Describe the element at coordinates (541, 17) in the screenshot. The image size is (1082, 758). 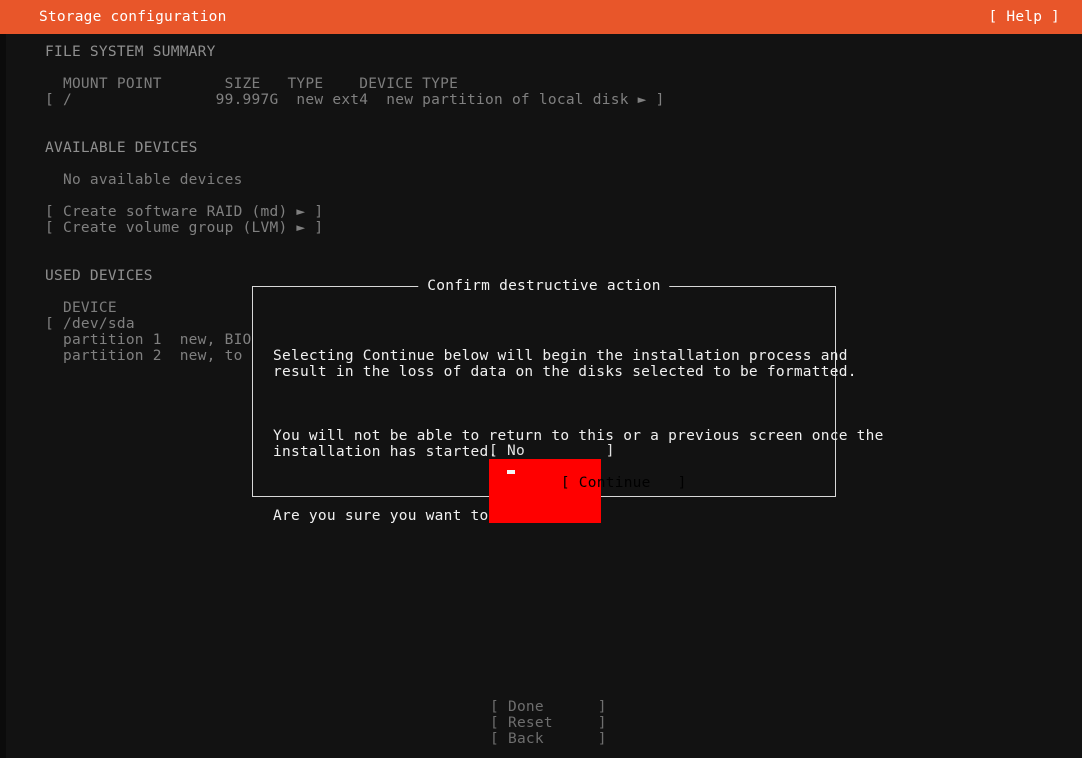
I see `title-bar: Storage configuration [ Help ]` at that location.